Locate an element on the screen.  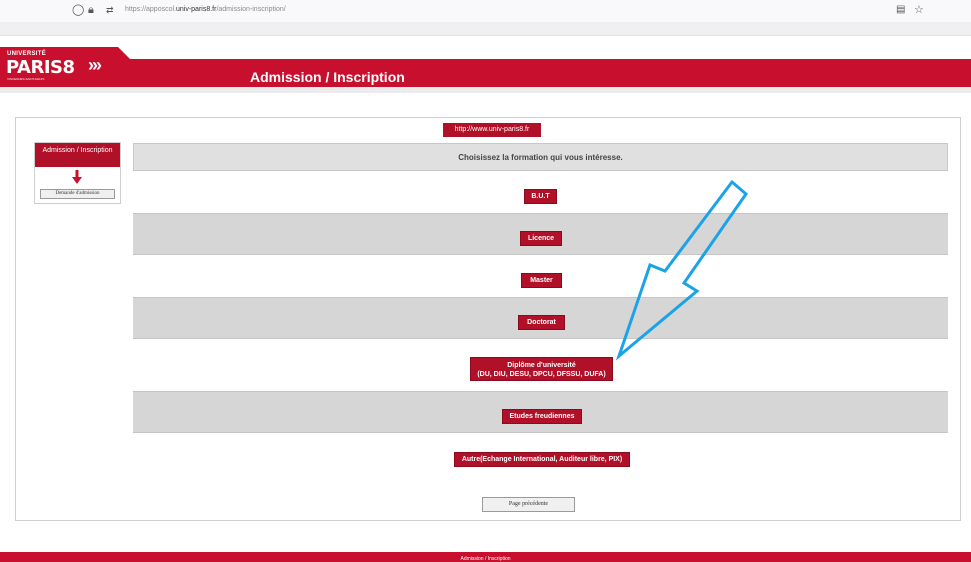
header-divider is located at coordinates (485, 90).